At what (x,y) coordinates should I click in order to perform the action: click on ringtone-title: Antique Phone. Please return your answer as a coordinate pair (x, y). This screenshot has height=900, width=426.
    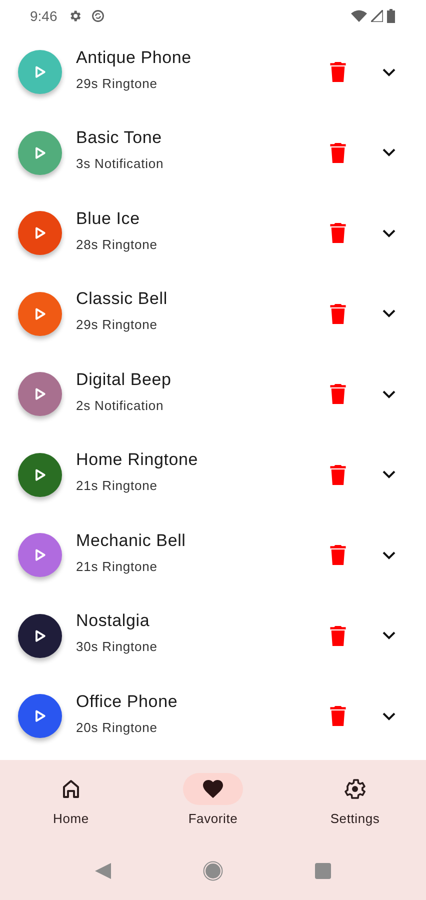
    Looking at the image, I should click on (134, 58).